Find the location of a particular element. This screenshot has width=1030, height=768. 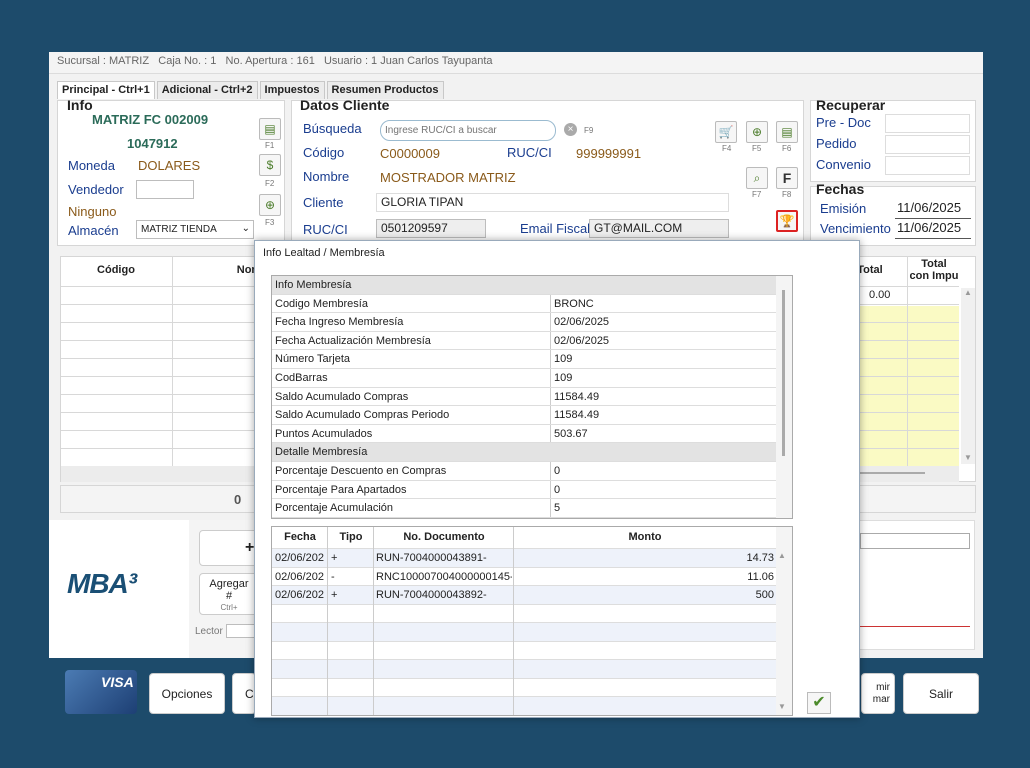

lector-field is located at coordinates (241, 631).